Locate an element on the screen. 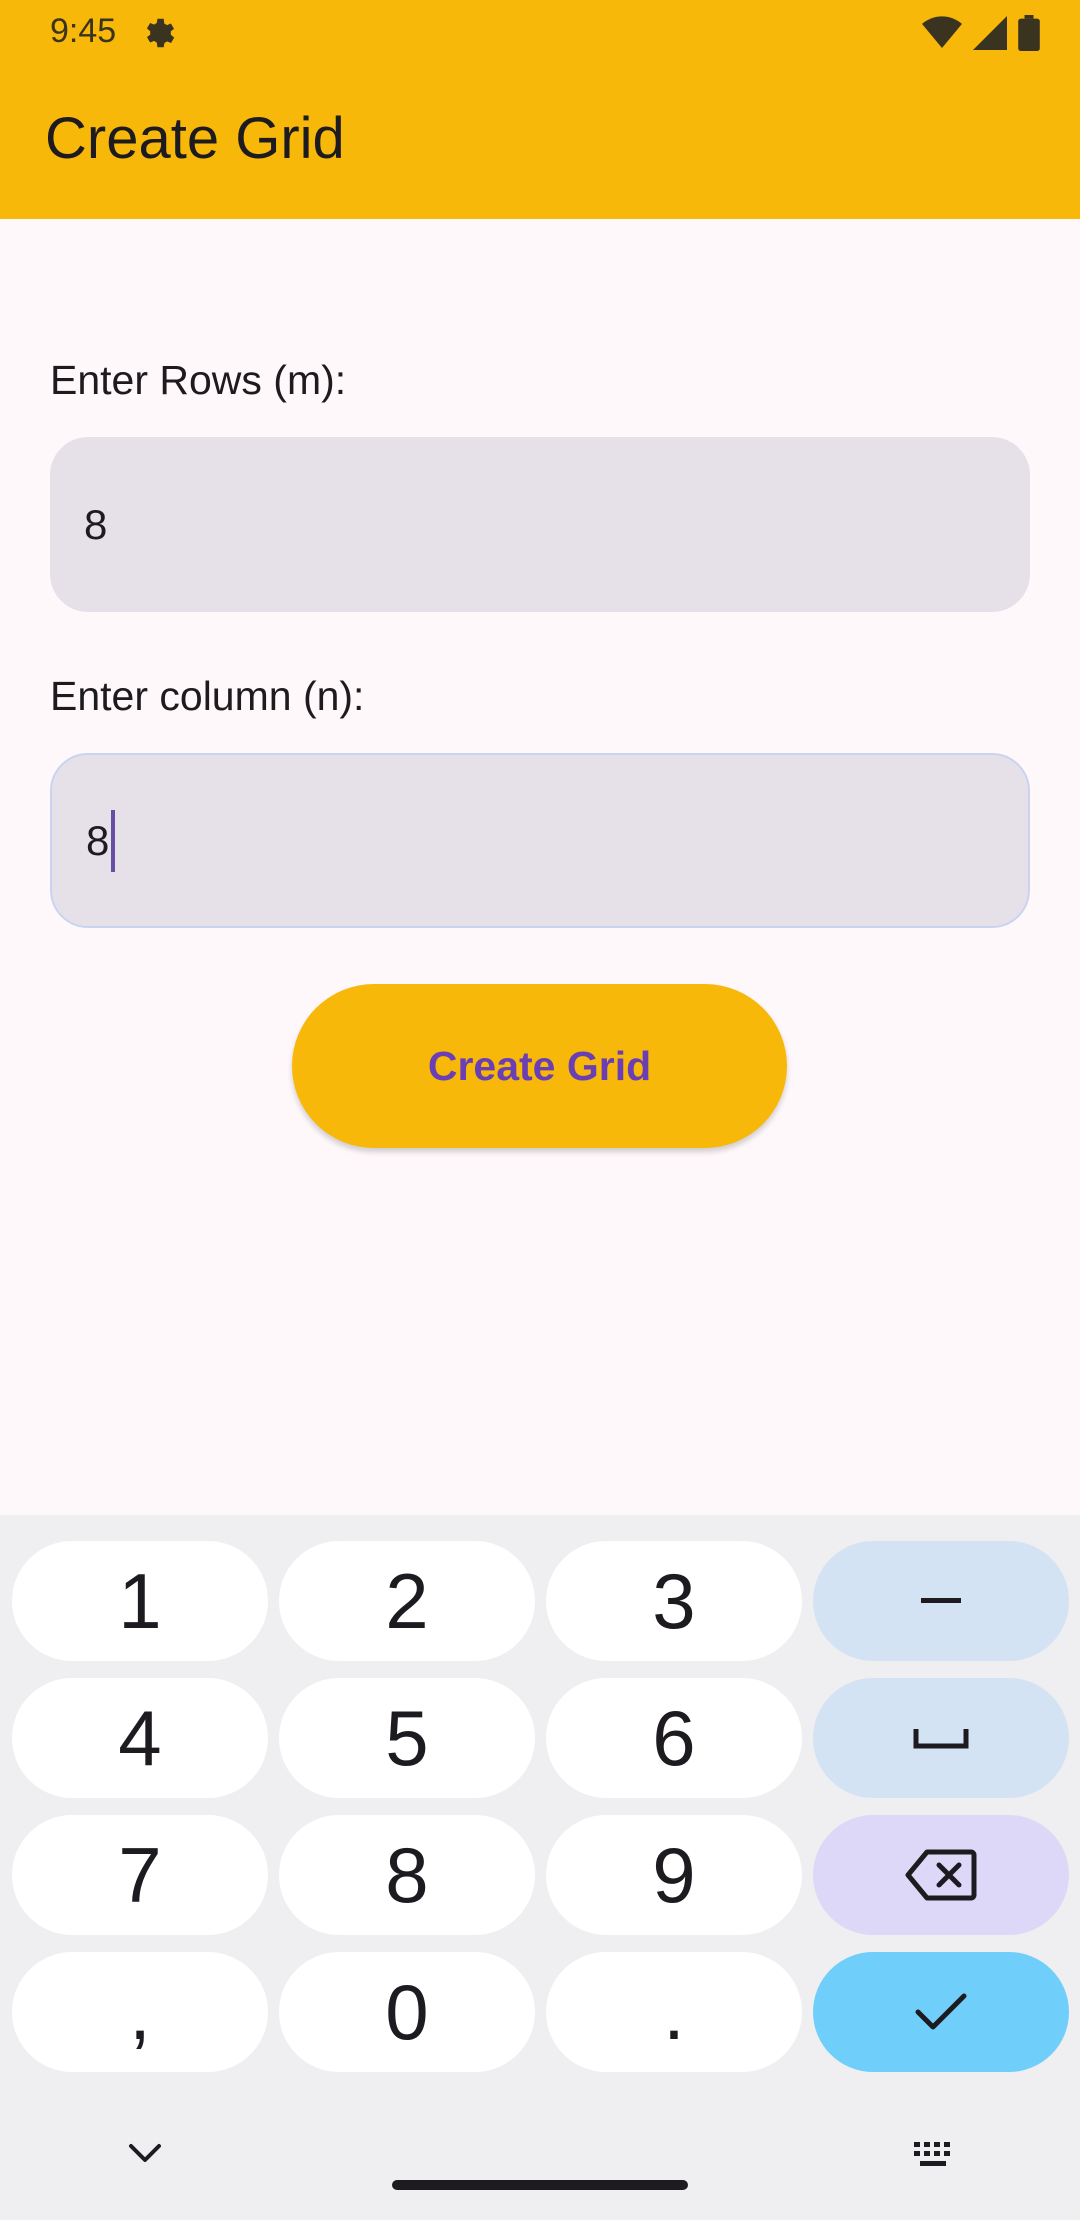  space-icon is located at coordinates (941, 1739).